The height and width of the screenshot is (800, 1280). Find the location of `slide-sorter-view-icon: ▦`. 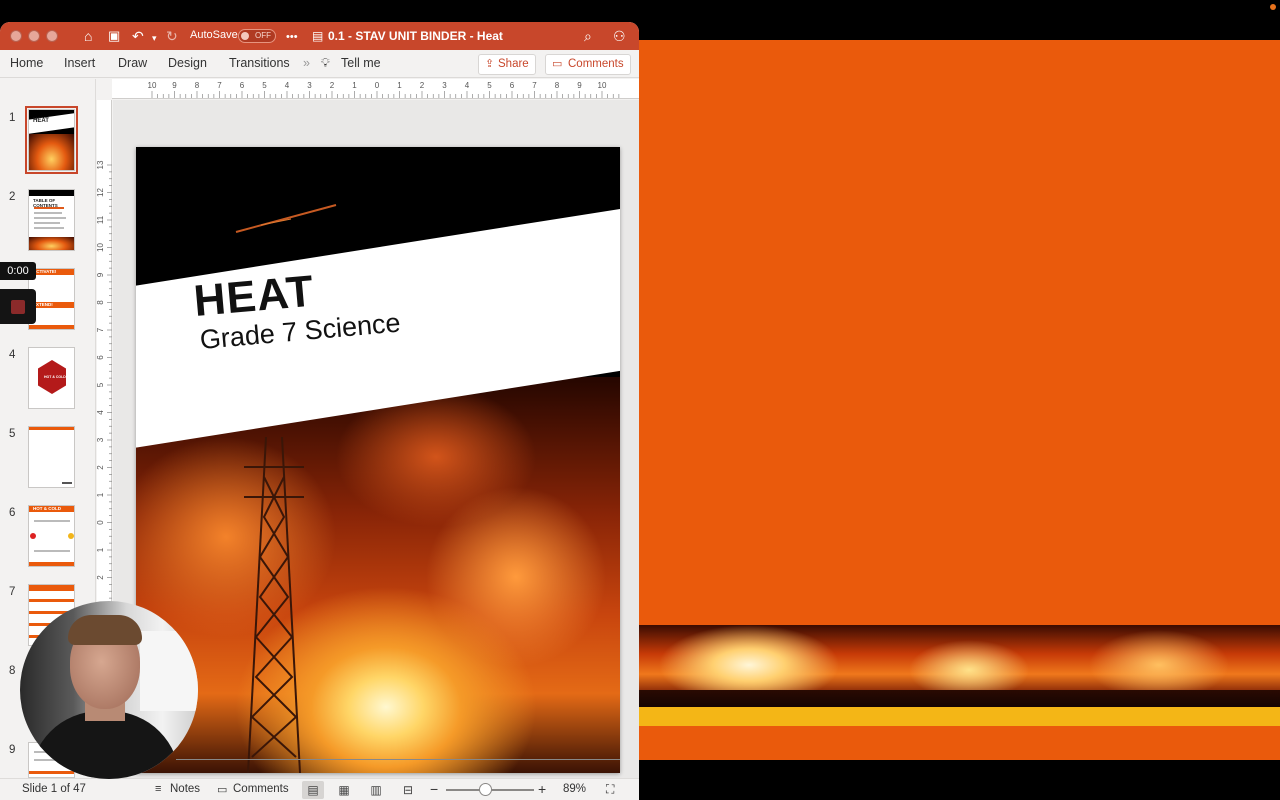

slide-sorter-view-icon: ▦ is located at coordinates (344, 790).